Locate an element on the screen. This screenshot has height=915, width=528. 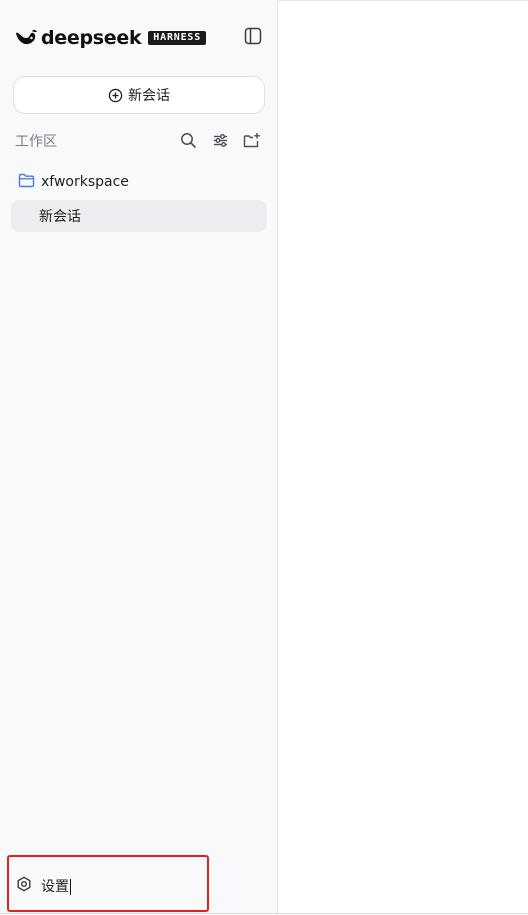
sidebar-toggle-button is located at coordinates (253, 38).